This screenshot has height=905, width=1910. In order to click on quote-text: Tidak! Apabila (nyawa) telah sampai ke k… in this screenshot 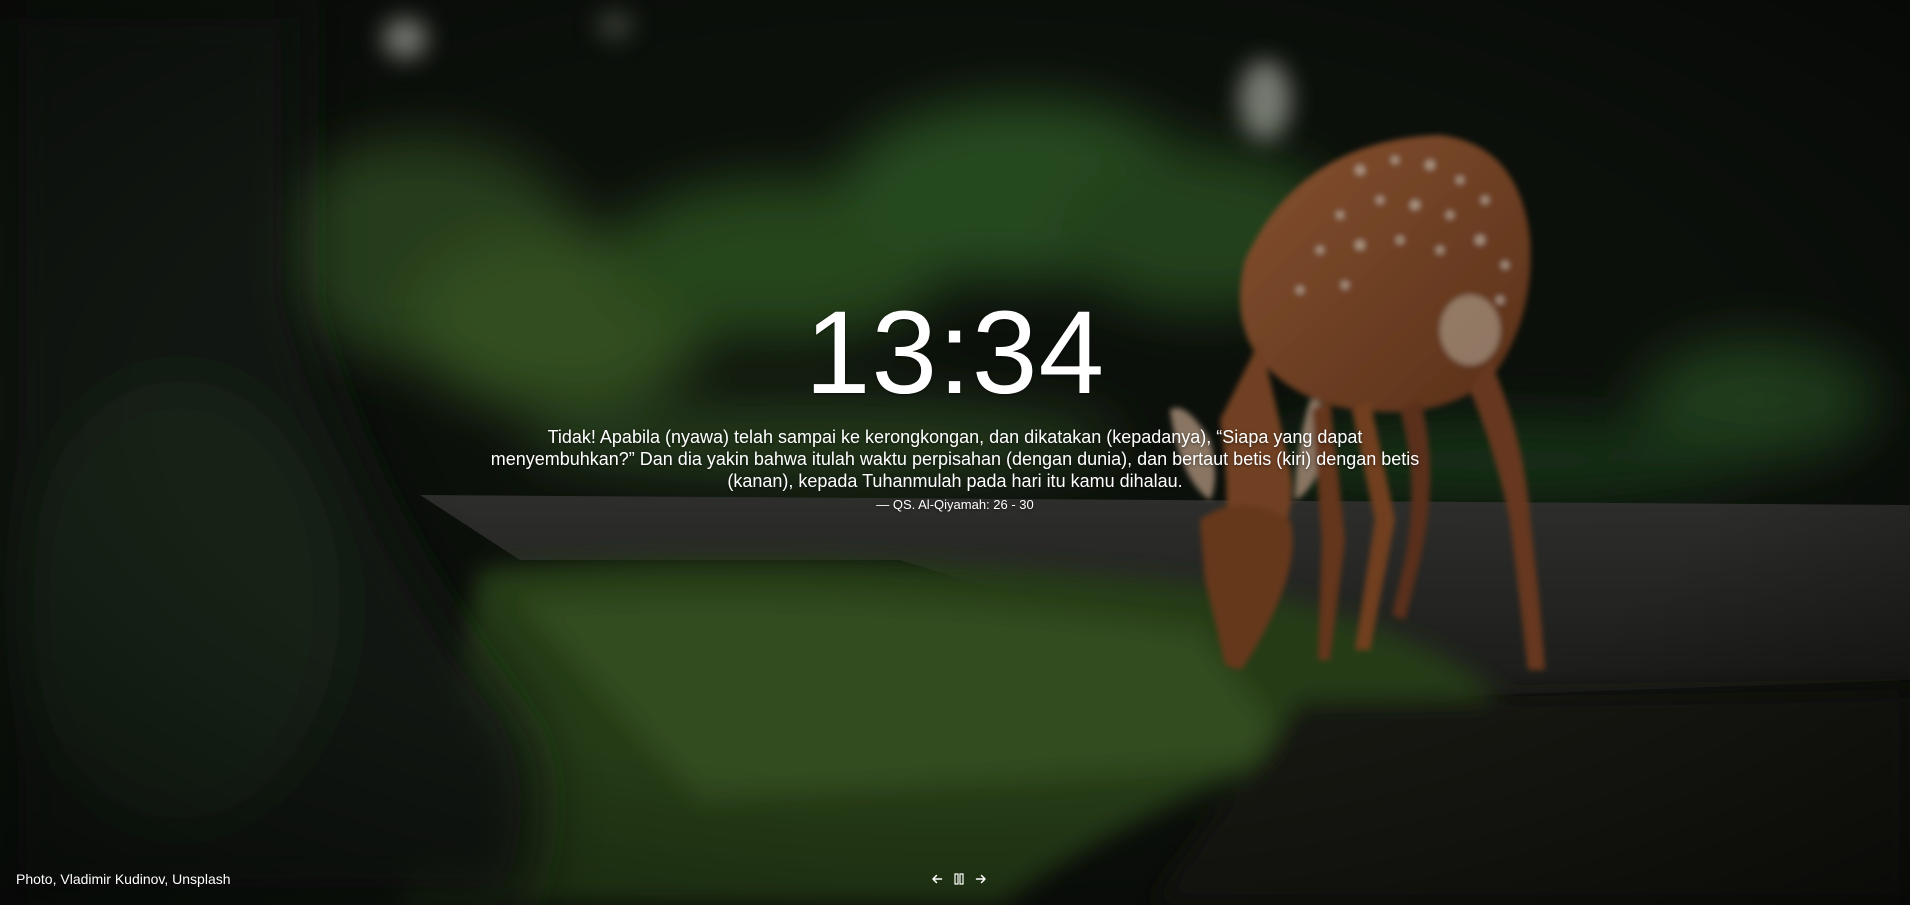, I will do `click(955, 459)`.